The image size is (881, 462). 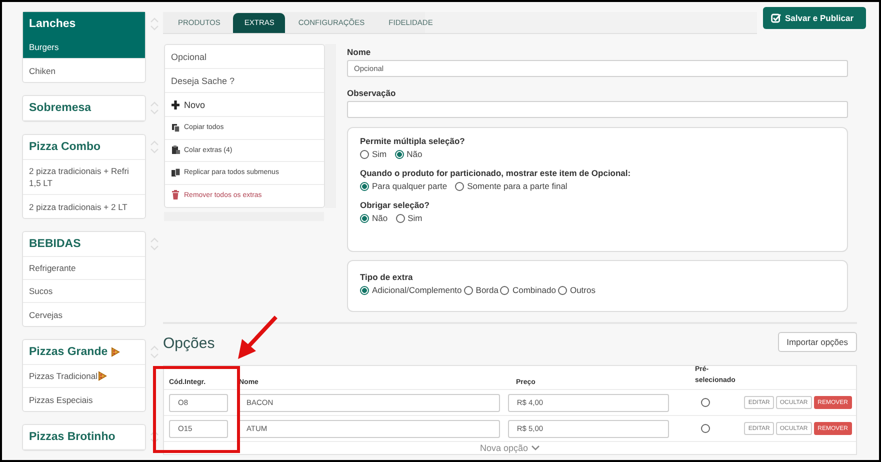 What do you see at coordinates (496, 173) in the screenshot?
I see `question-label: Quando o produto for particionado, mostrar este item de Opcional:` at bounding box center [496, 173].